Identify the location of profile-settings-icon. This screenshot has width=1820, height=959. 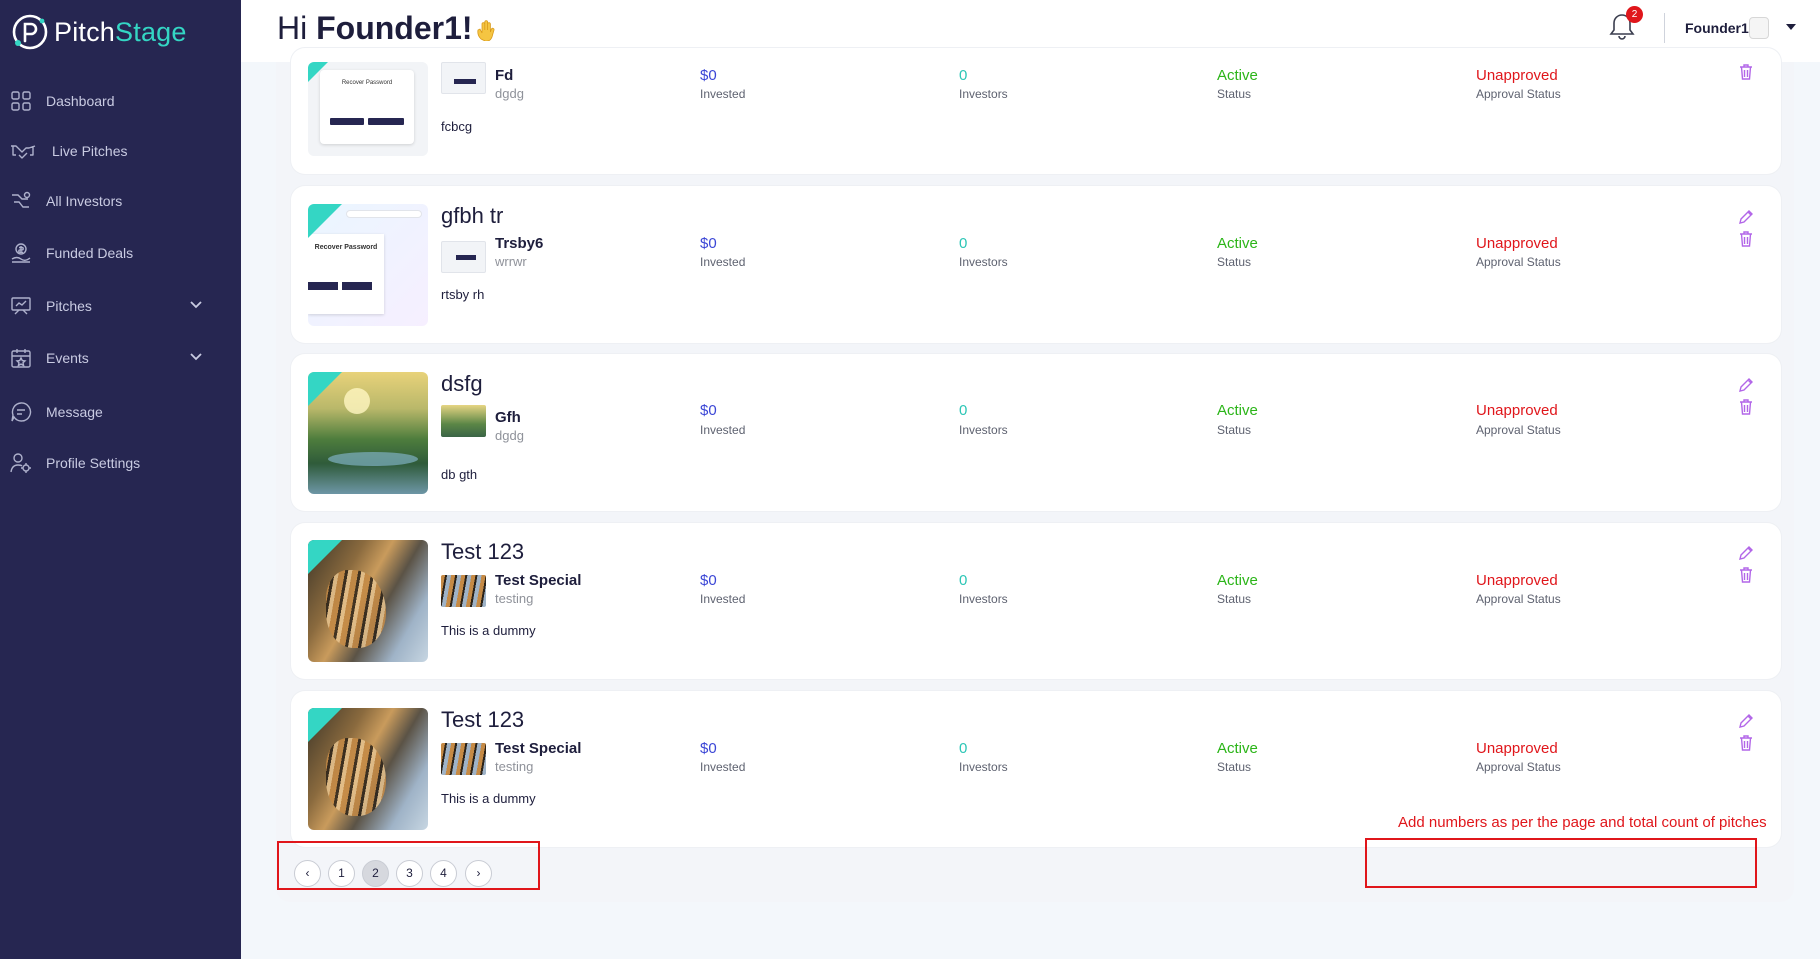
(20, 463).